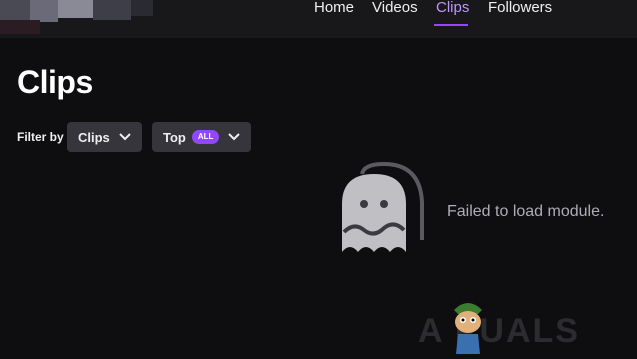 The height and width of the screenshot is (359, 637). What do you see at coordinates (499, 331) in the screenshot?
I see `watermark-text: A PUALS` at bounding box center [499, 331].